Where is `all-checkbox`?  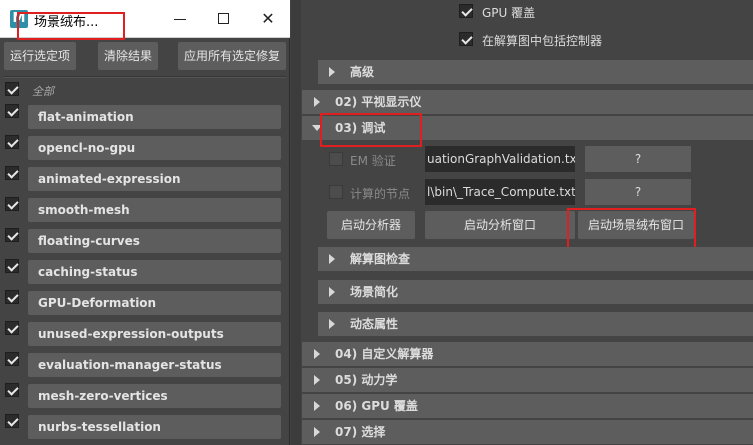 all-checkbox is located at coordinates (12, 89).